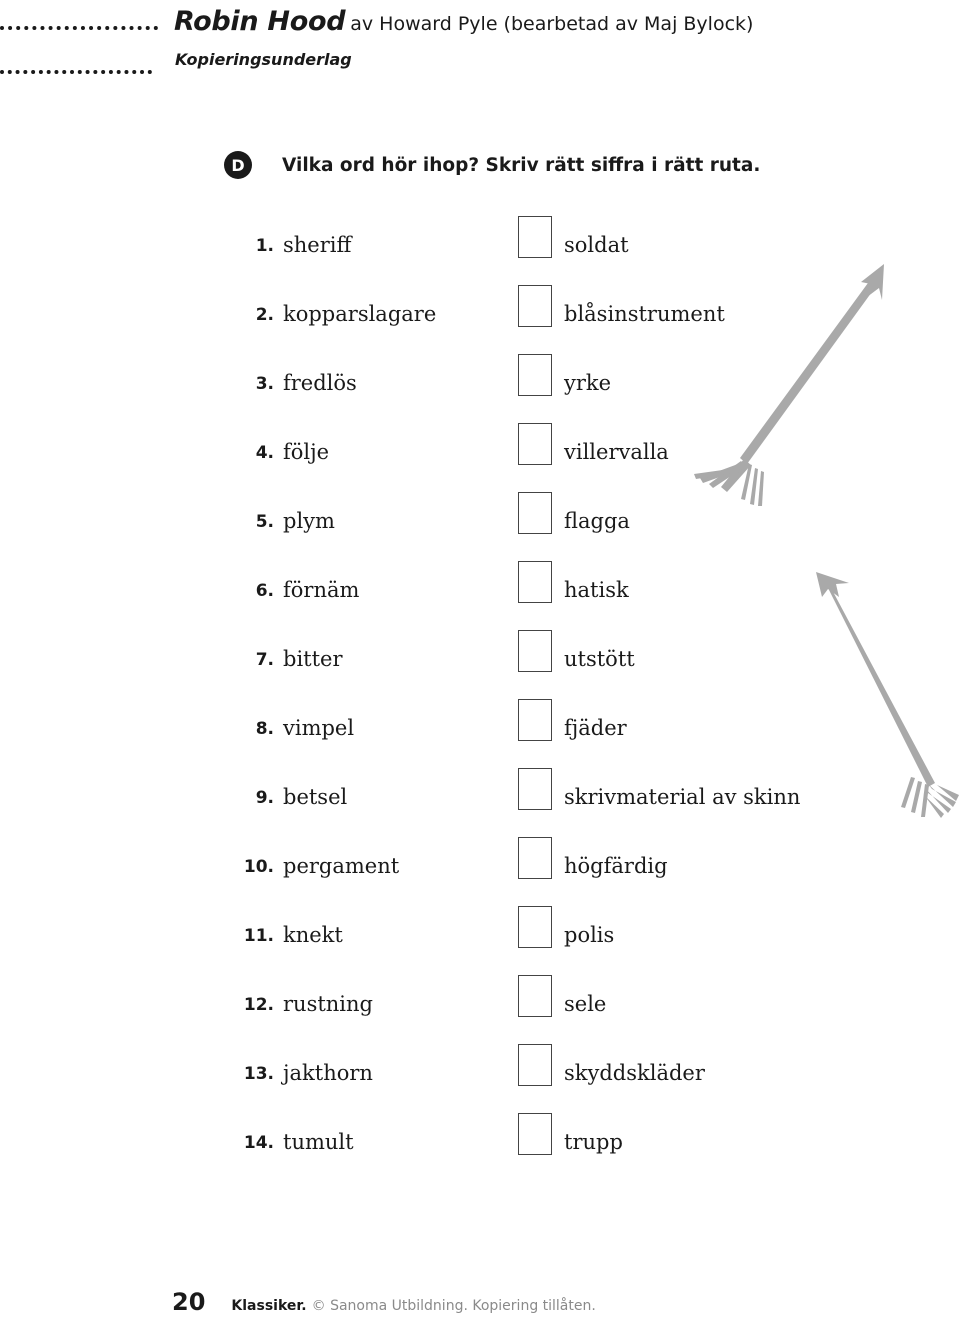 Image resolution: width=960 pixels, height=1323 pixels. I want to click on exercise-row: 10. pergament högfärdig, so click(480, 869).